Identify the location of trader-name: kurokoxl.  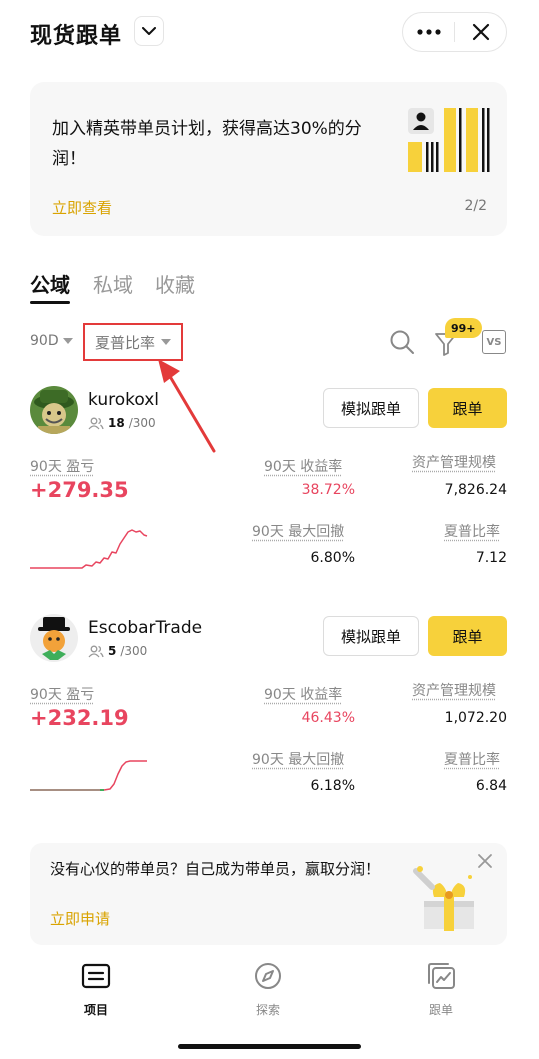
(124, 400).